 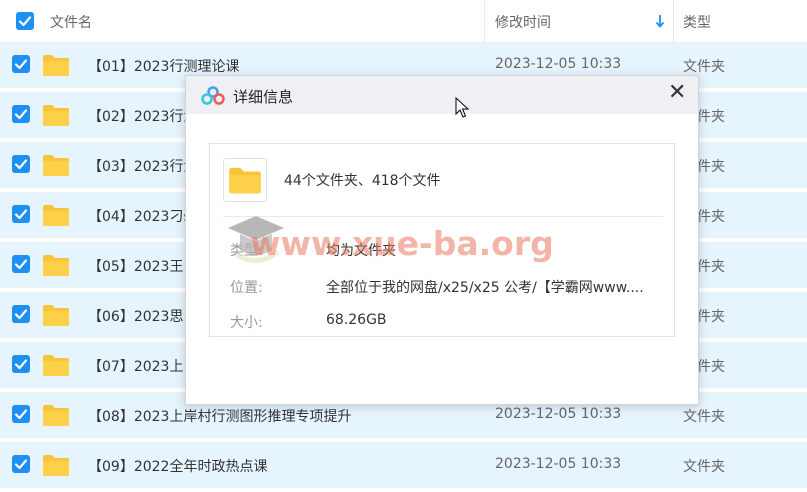 I want to click on file-name: 【09】2022全年时政热点课, so click(x=177, y=466).